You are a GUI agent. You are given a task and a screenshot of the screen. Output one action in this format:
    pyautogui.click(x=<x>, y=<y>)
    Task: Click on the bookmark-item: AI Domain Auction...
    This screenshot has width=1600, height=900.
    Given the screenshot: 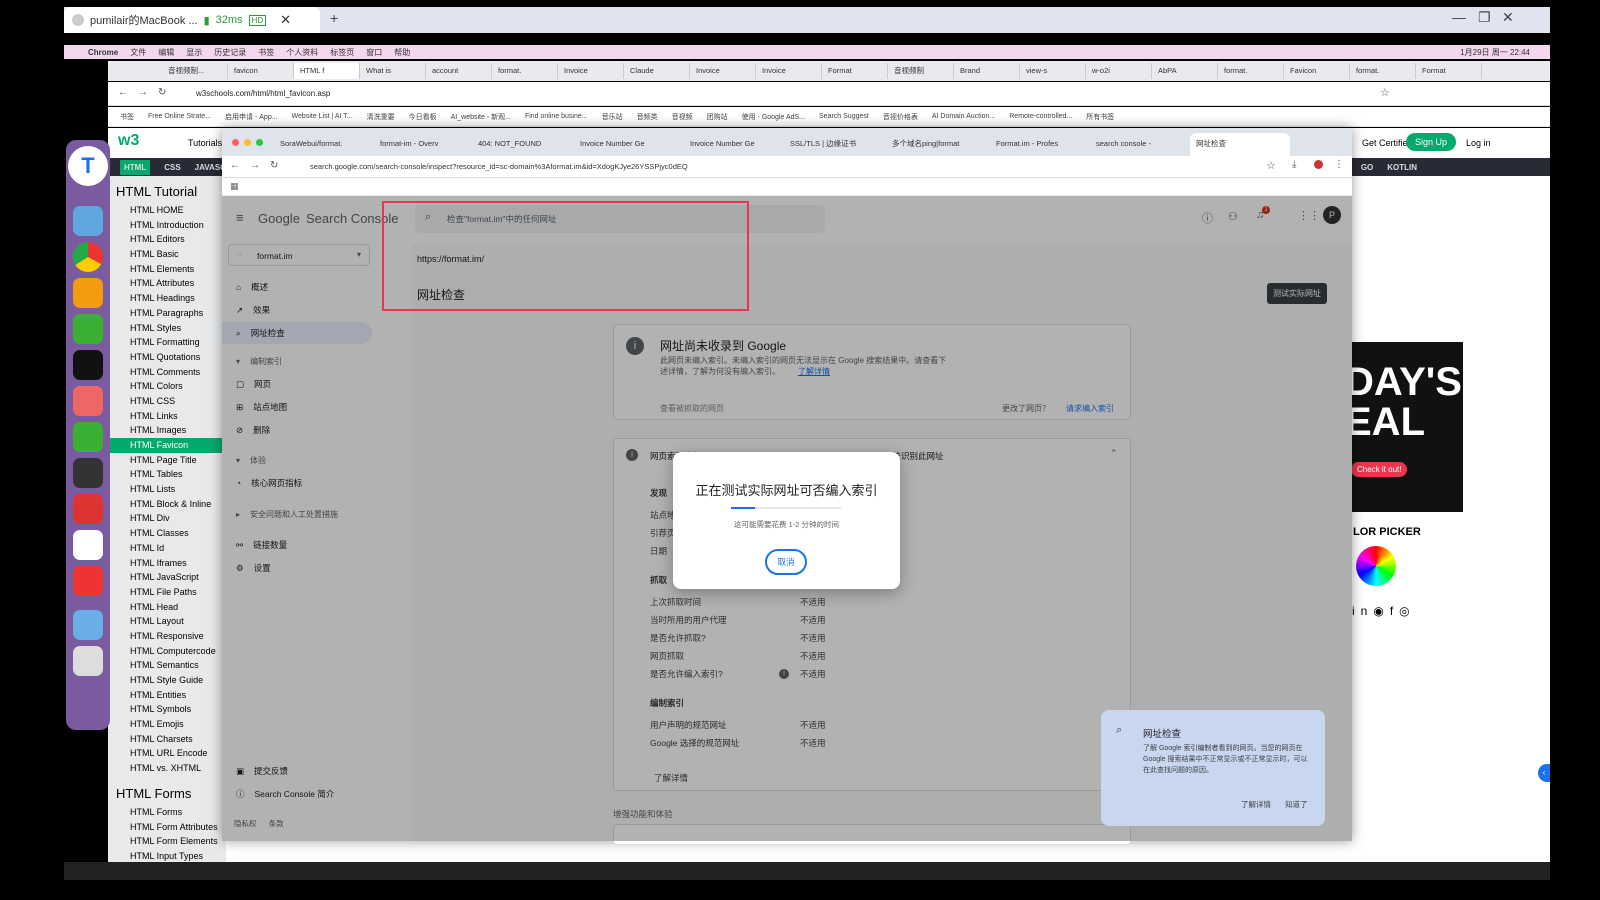 What is the action you would take?
    pyautogui.click(x=963, y=116)
    